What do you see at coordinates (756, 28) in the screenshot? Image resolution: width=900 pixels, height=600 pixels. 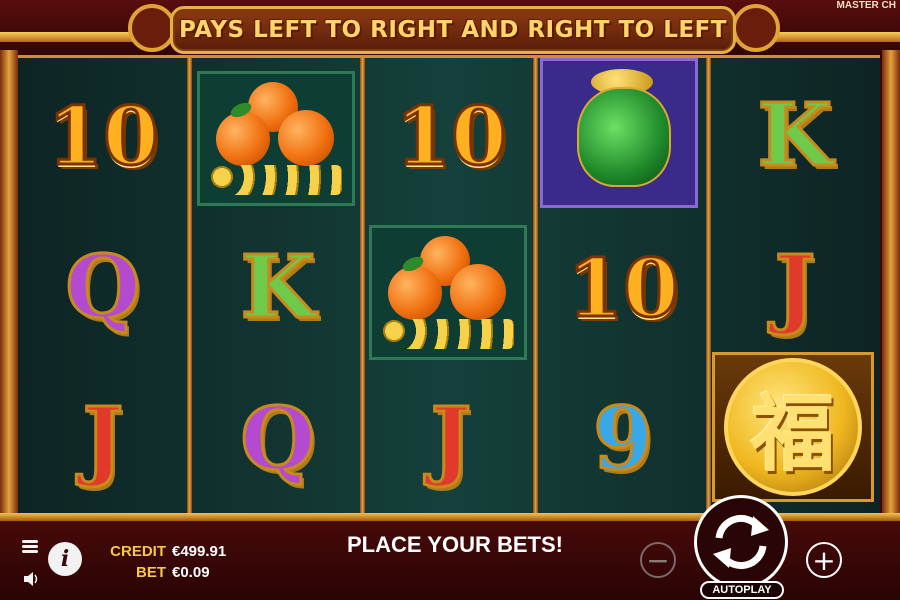 I see `scroll-ornament-right` at bounding box center [756, 28].